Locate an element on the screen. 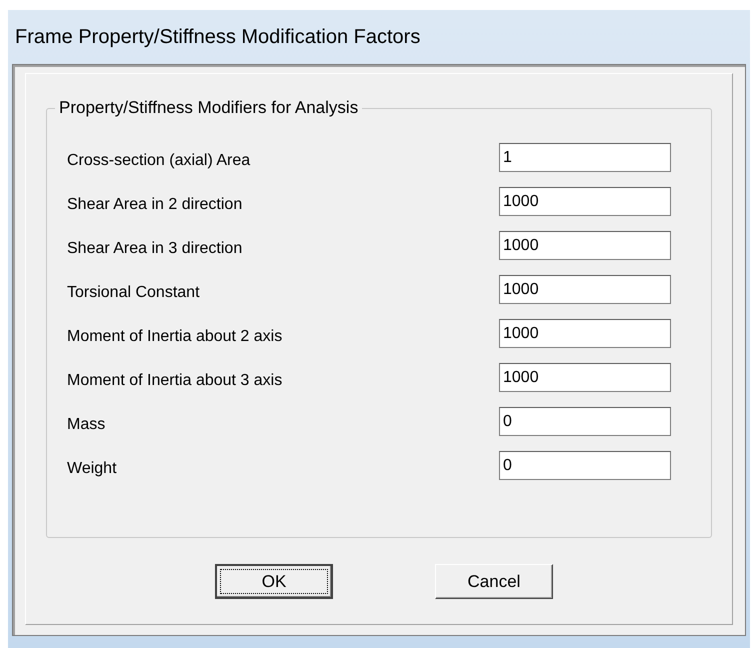  field-label: Moment of Inertia about 3 axis is located at coordinates (174, 380).